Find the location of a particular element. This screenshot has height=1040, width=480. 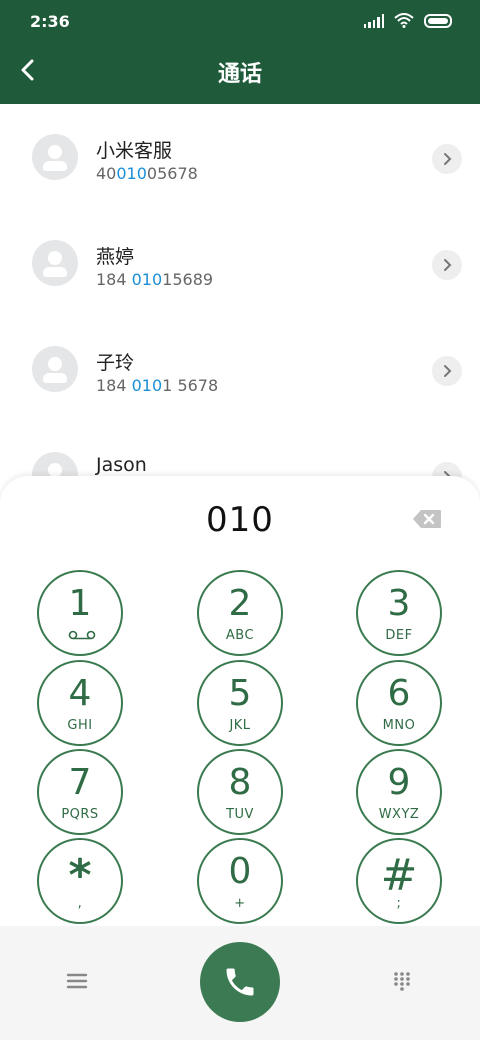

menu-button is located at coordinates (77, 981).